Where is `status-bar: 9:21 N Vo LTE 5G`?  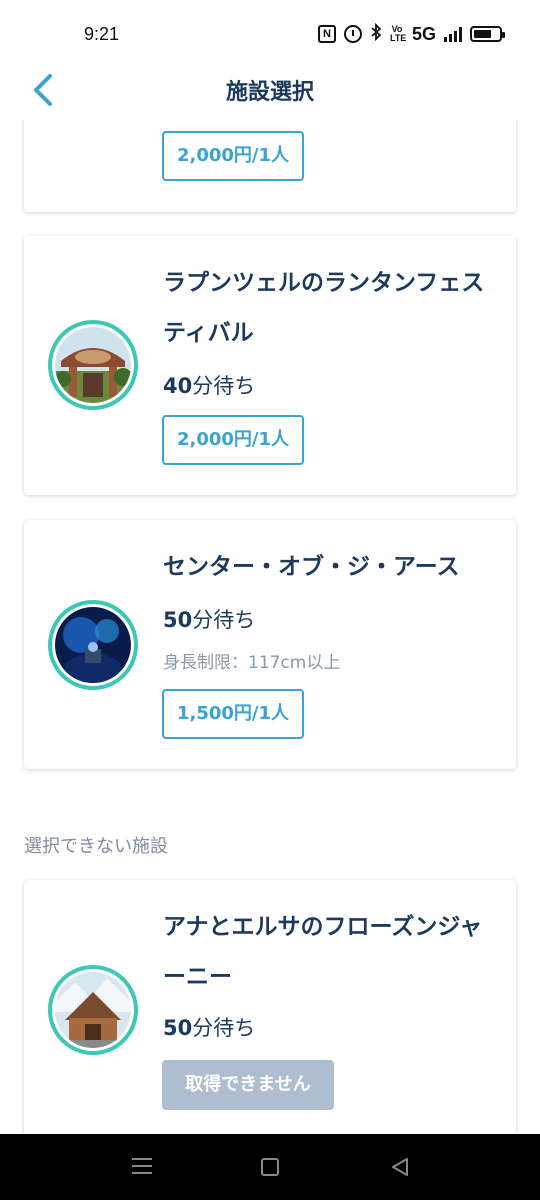 status-bar: 9:21 N Vo LTE 5G is located at coordinates (270, 34).